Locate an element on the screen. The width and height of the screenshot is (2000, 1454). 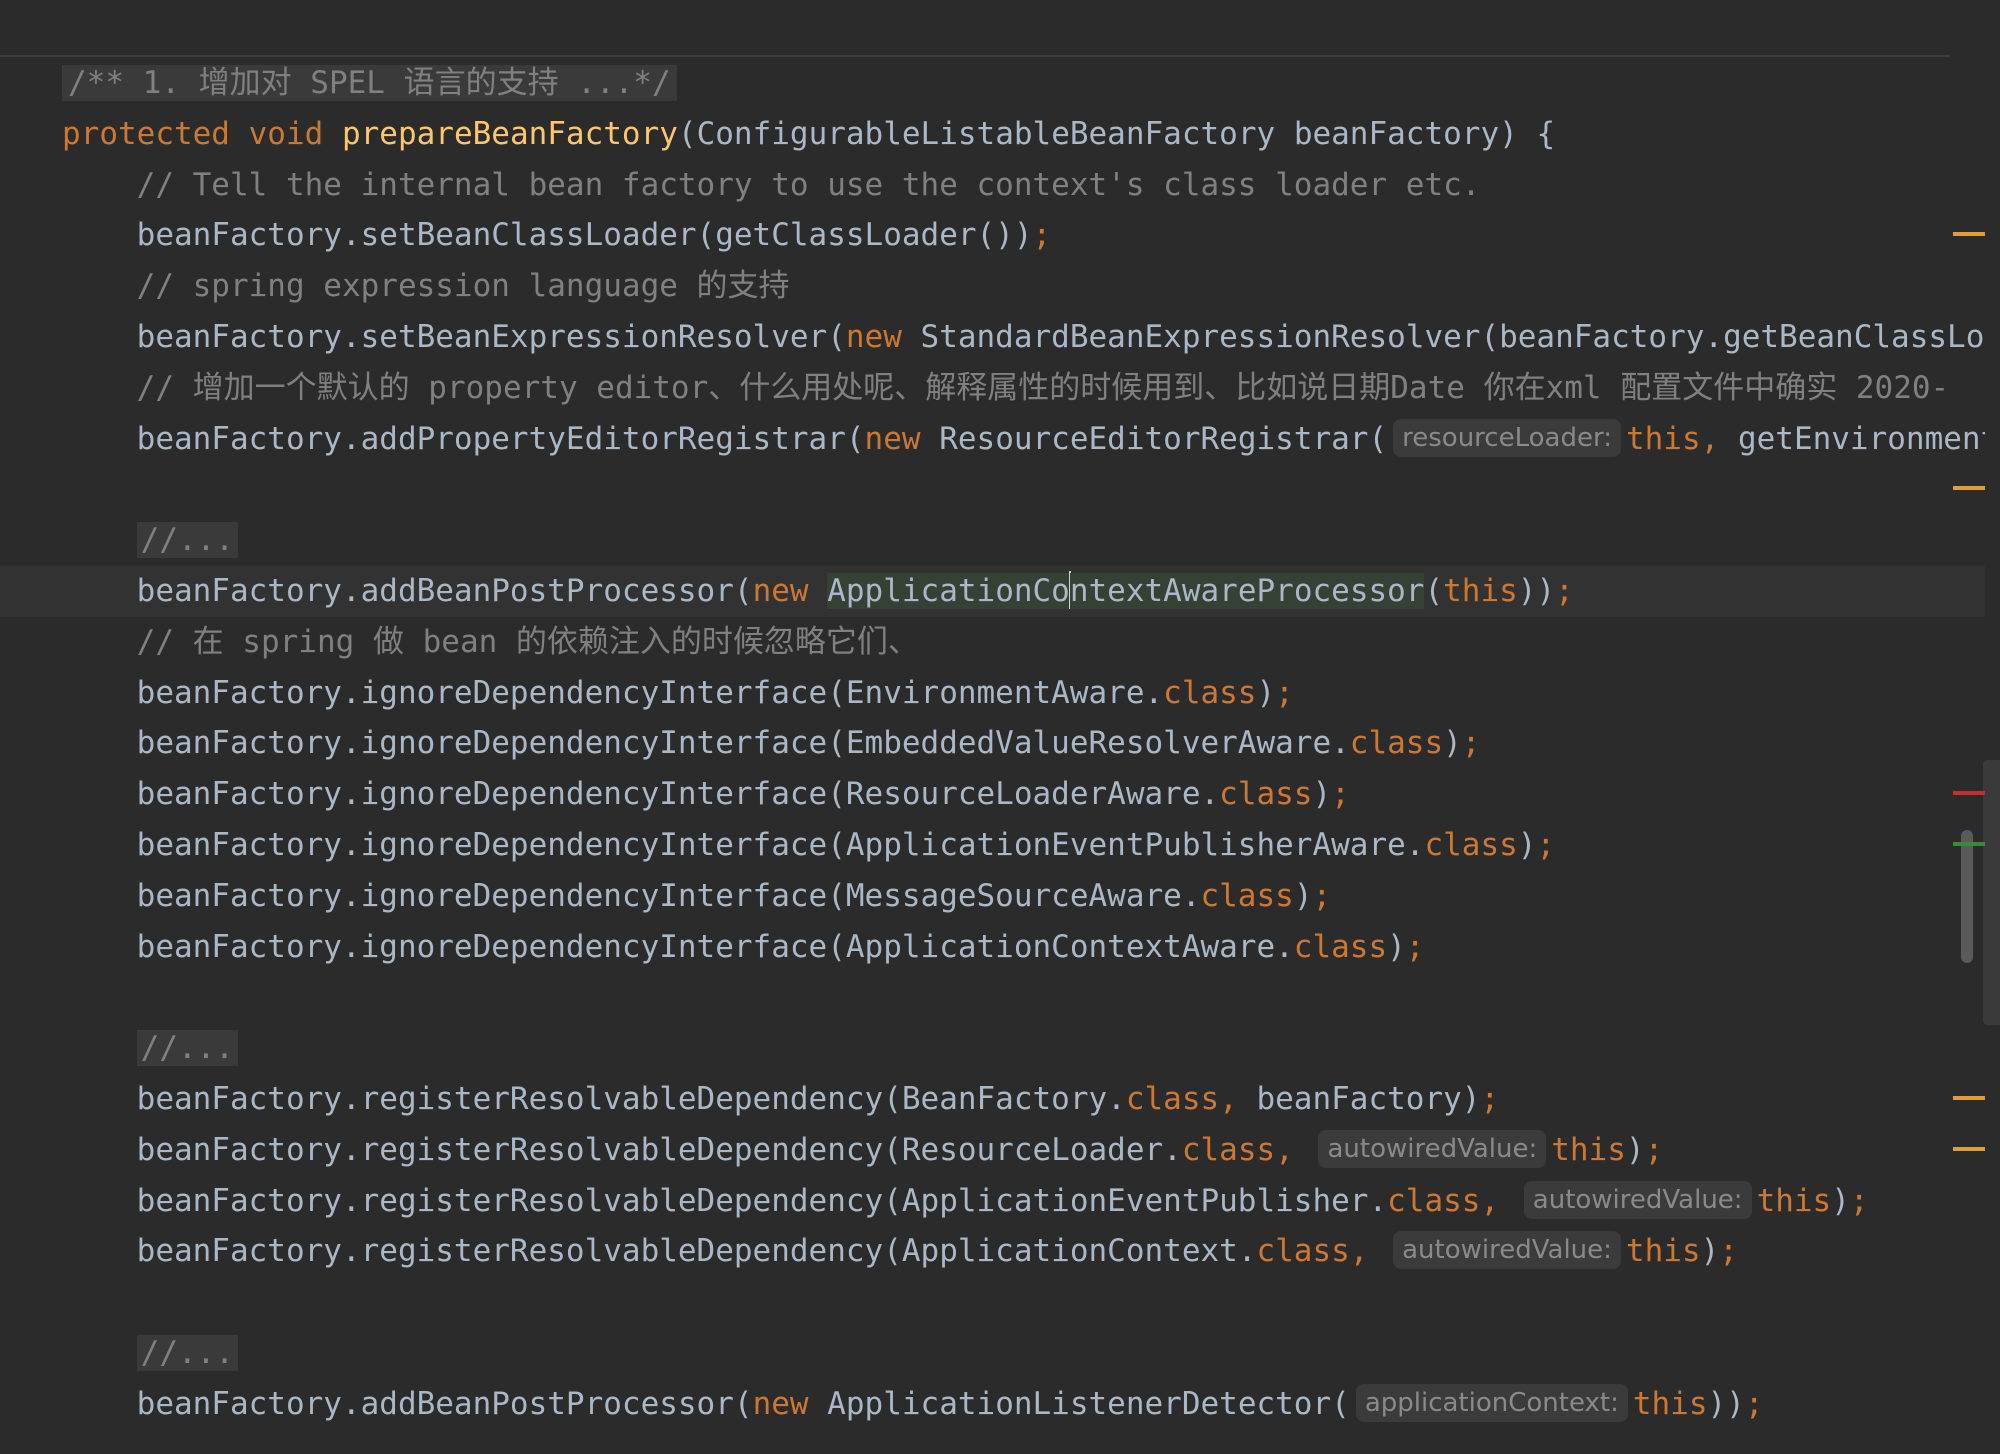
comment-token: // spring expression language 的支持 is located at coordinates (426, 286).